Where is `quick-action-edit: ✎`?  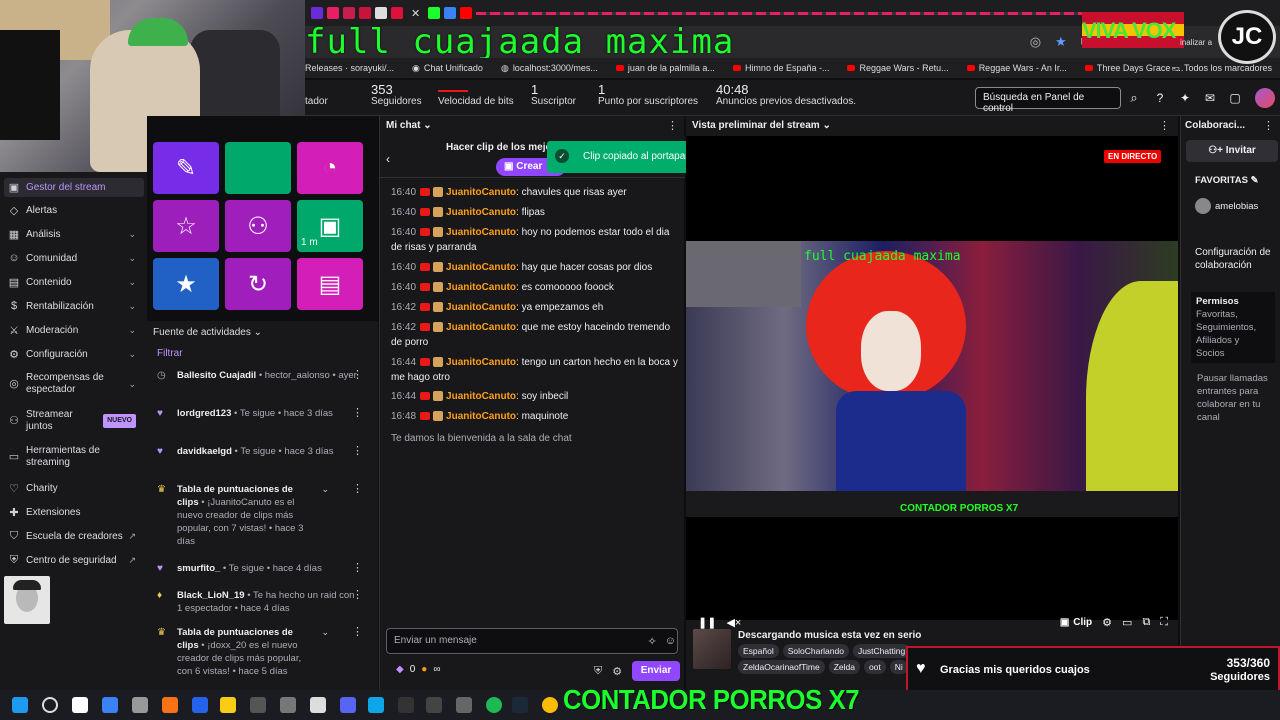 quick-action-edit: ✎ is located at coordinates (186, 168).